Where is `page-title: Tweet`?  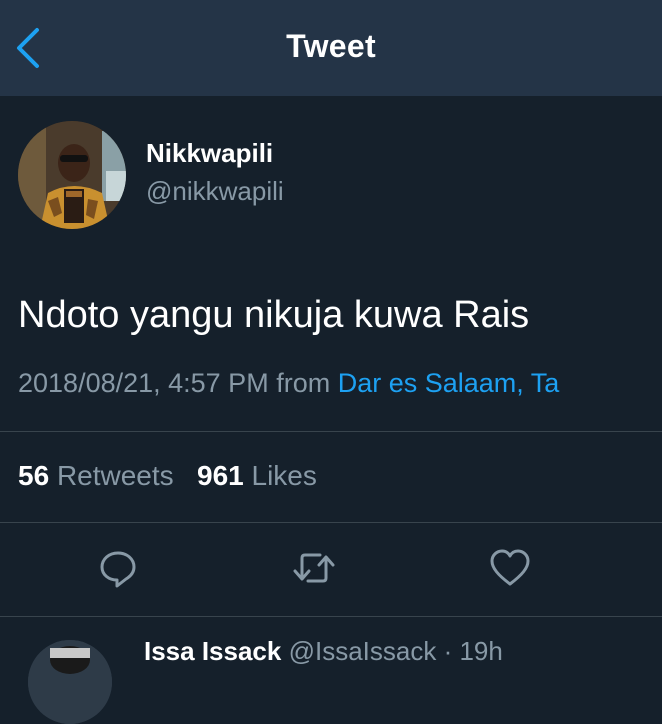
page-title: Tweet is located at coordinates (331, 46).